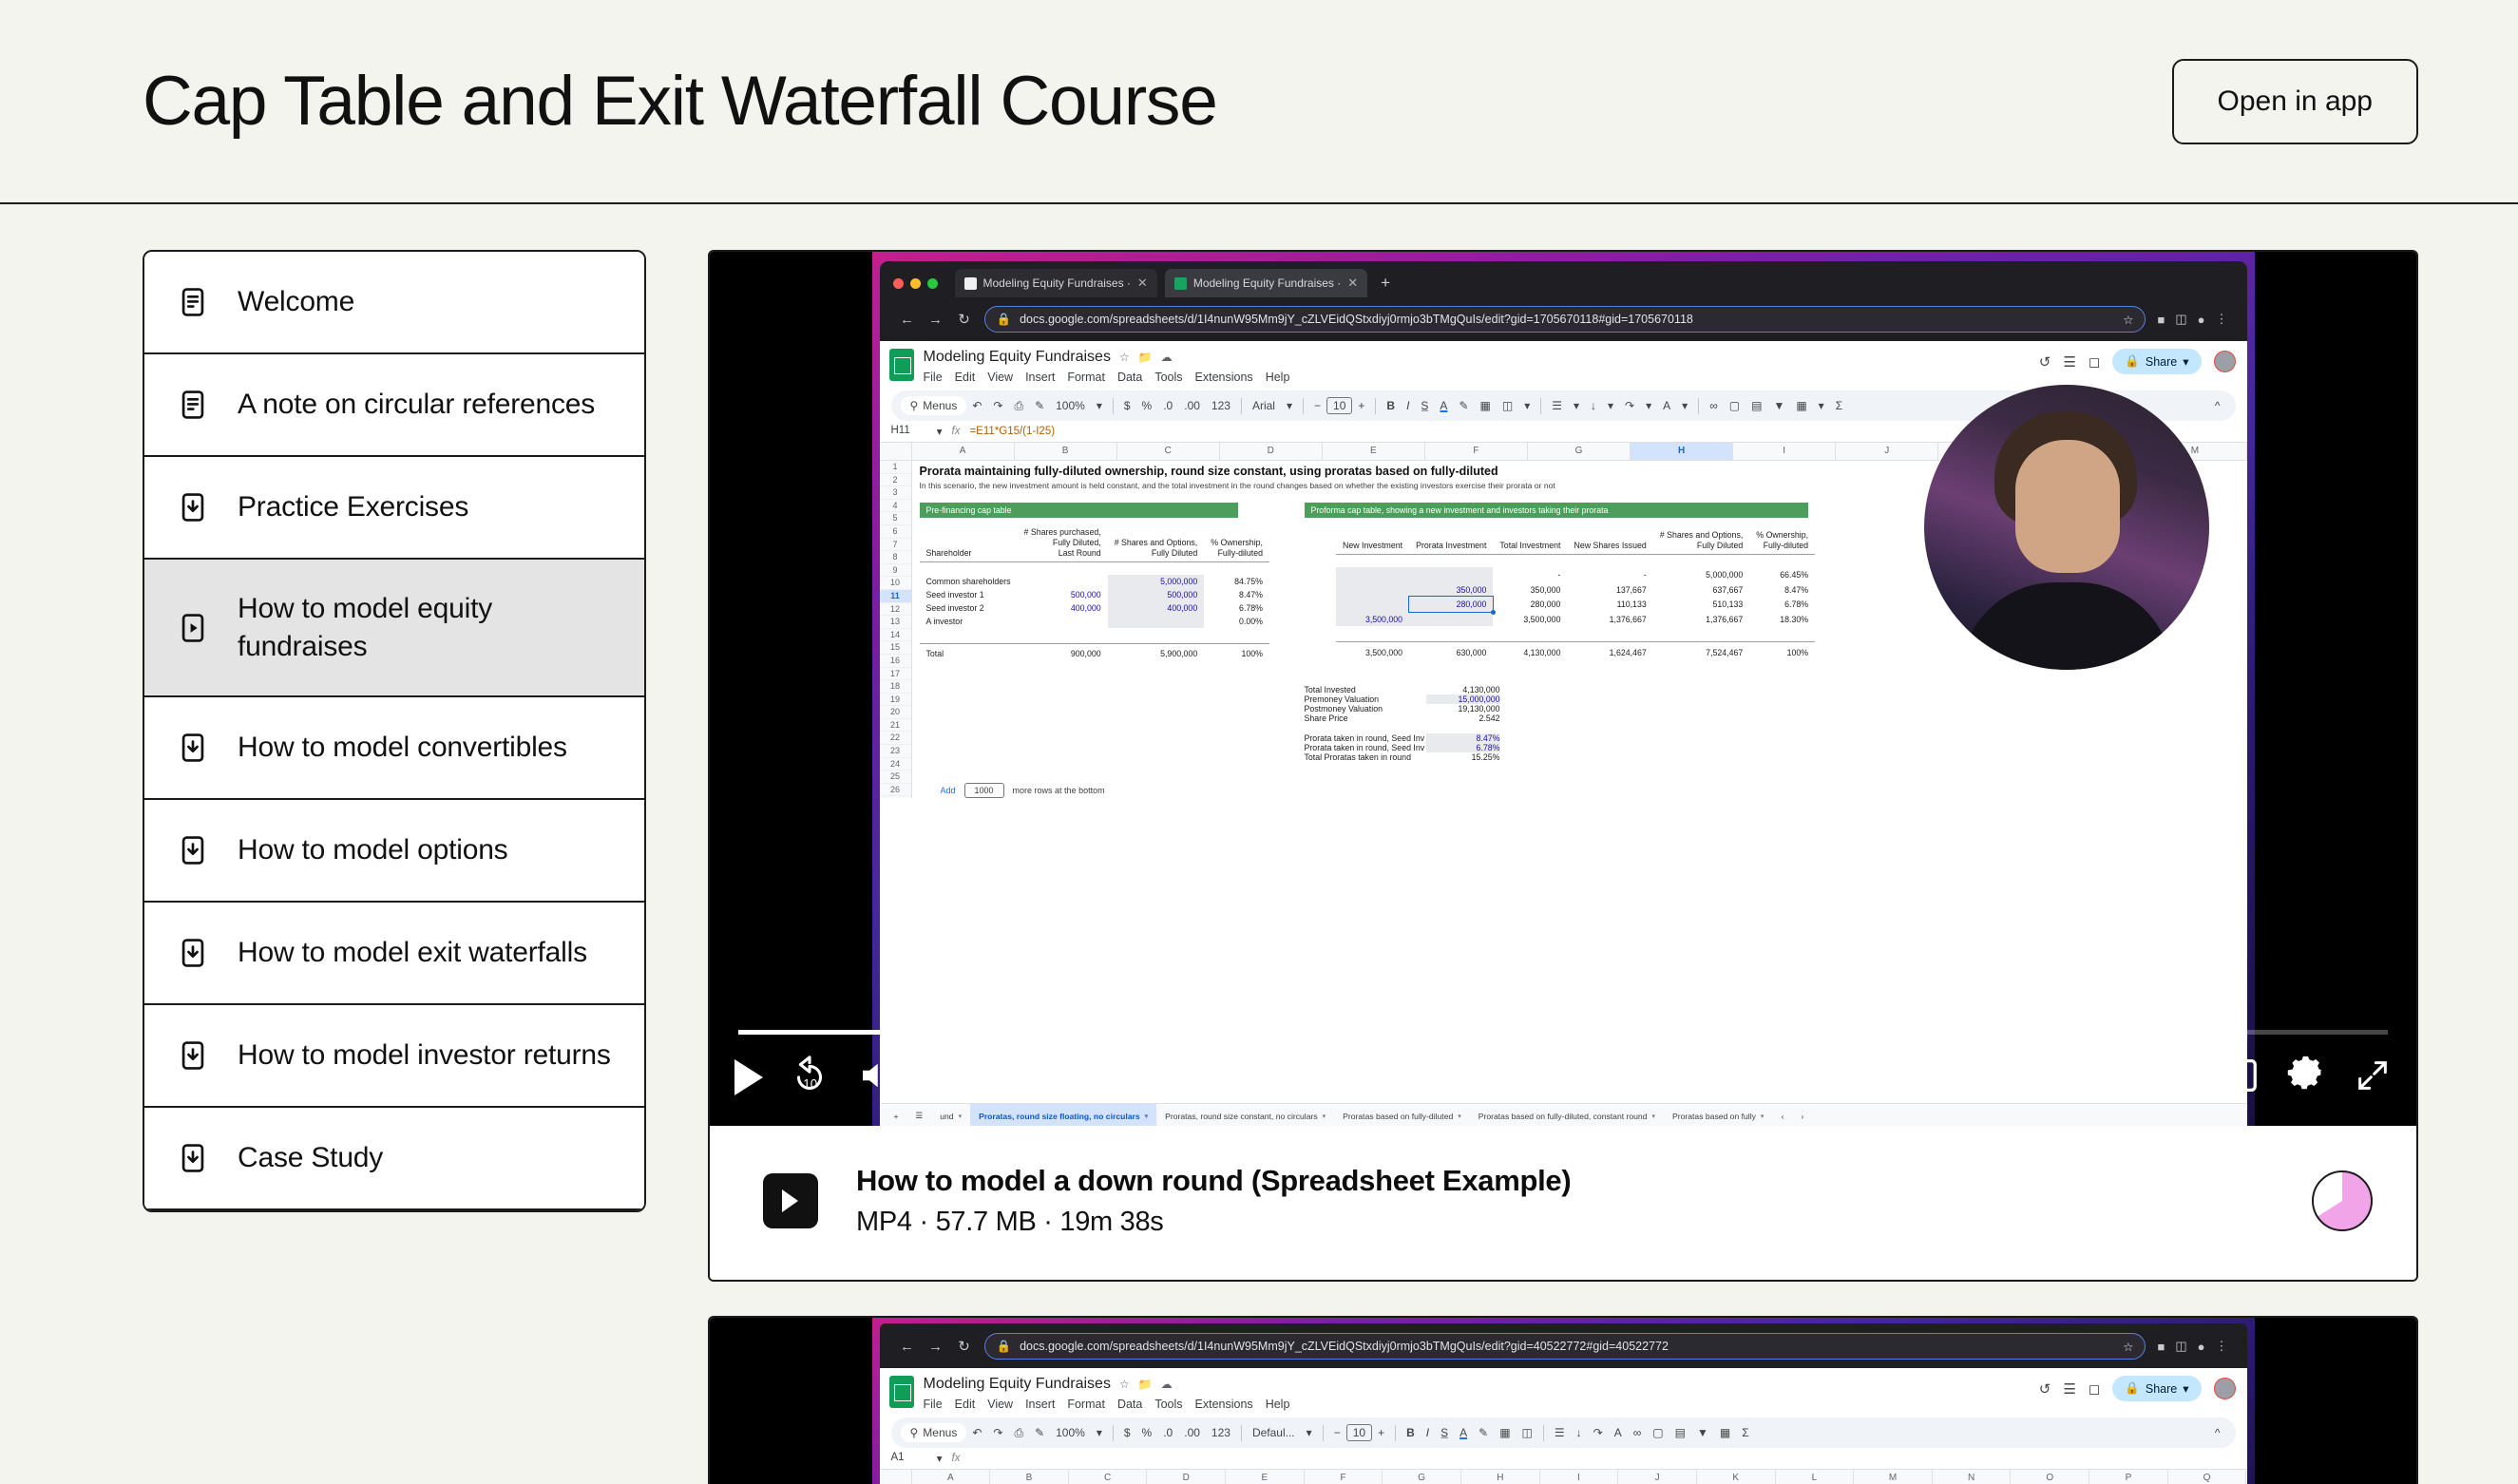  What do you see at coordinates (1070, 1432) in the screenshot?
I see `zoom-level: 100%` at bounding box center [1070, 1432].